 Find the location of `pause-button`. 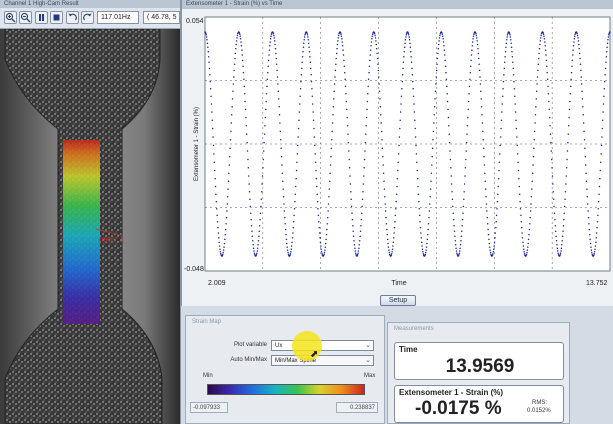

pause-button is located at coordinates (41, 17).